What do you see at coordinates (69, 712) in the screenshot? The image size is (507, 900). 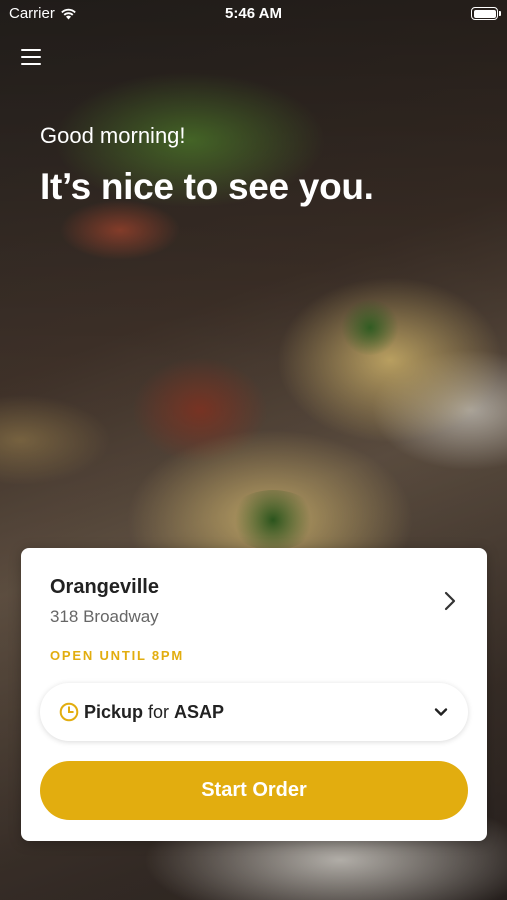 I see `clock-icon` at bounding box center [69, 712].